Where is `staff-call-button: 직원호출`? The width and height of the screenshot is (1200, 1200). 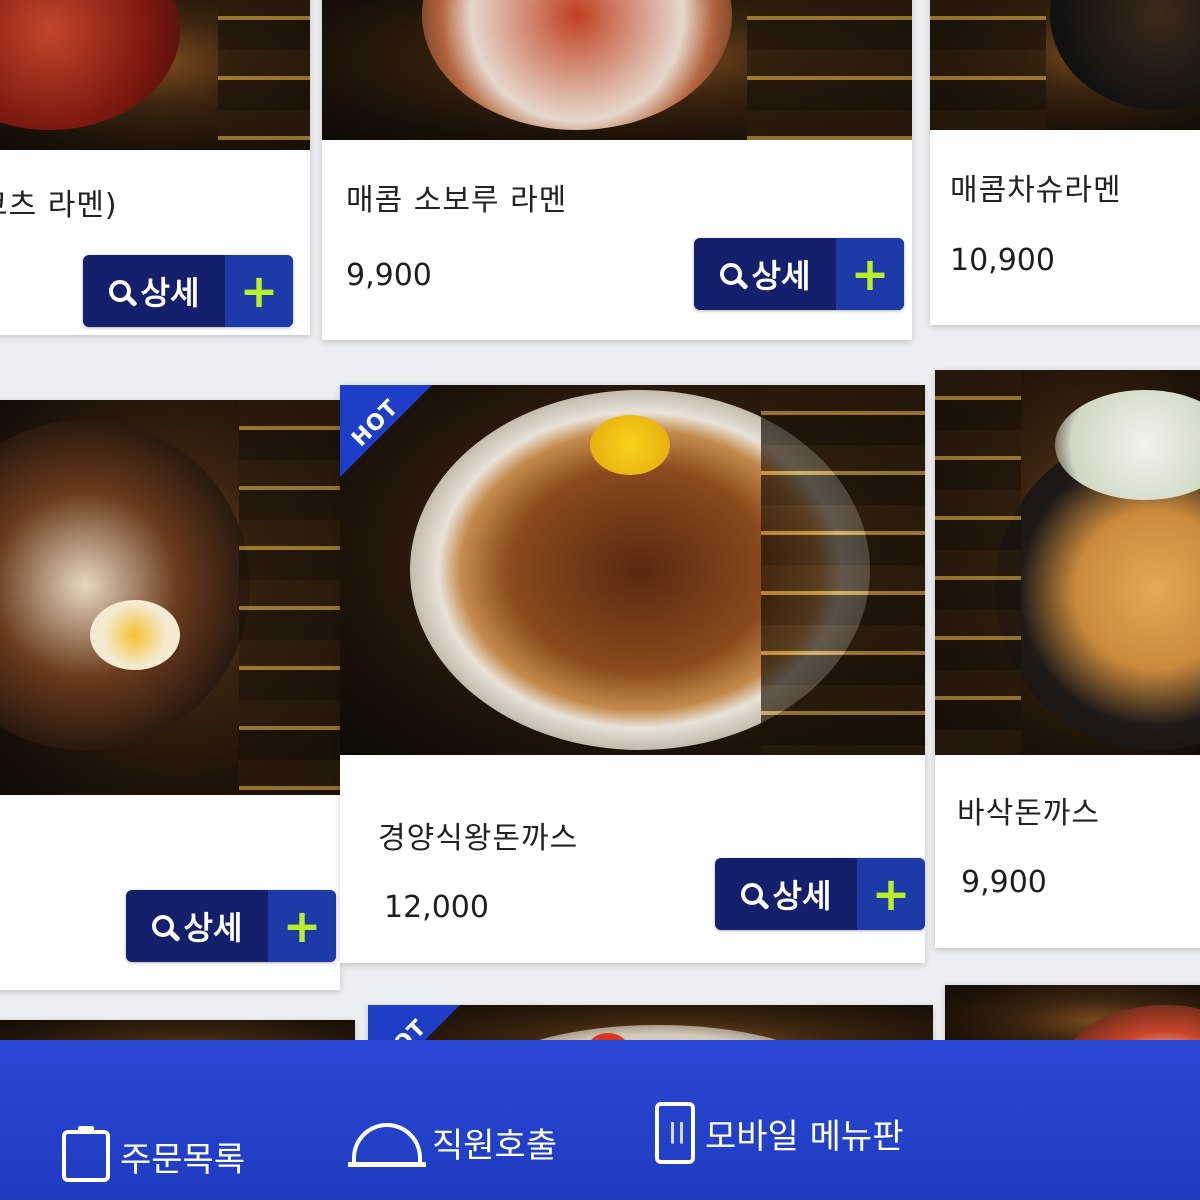
staff-call-button: 직원호출 is located at coordinates (453, 1142).